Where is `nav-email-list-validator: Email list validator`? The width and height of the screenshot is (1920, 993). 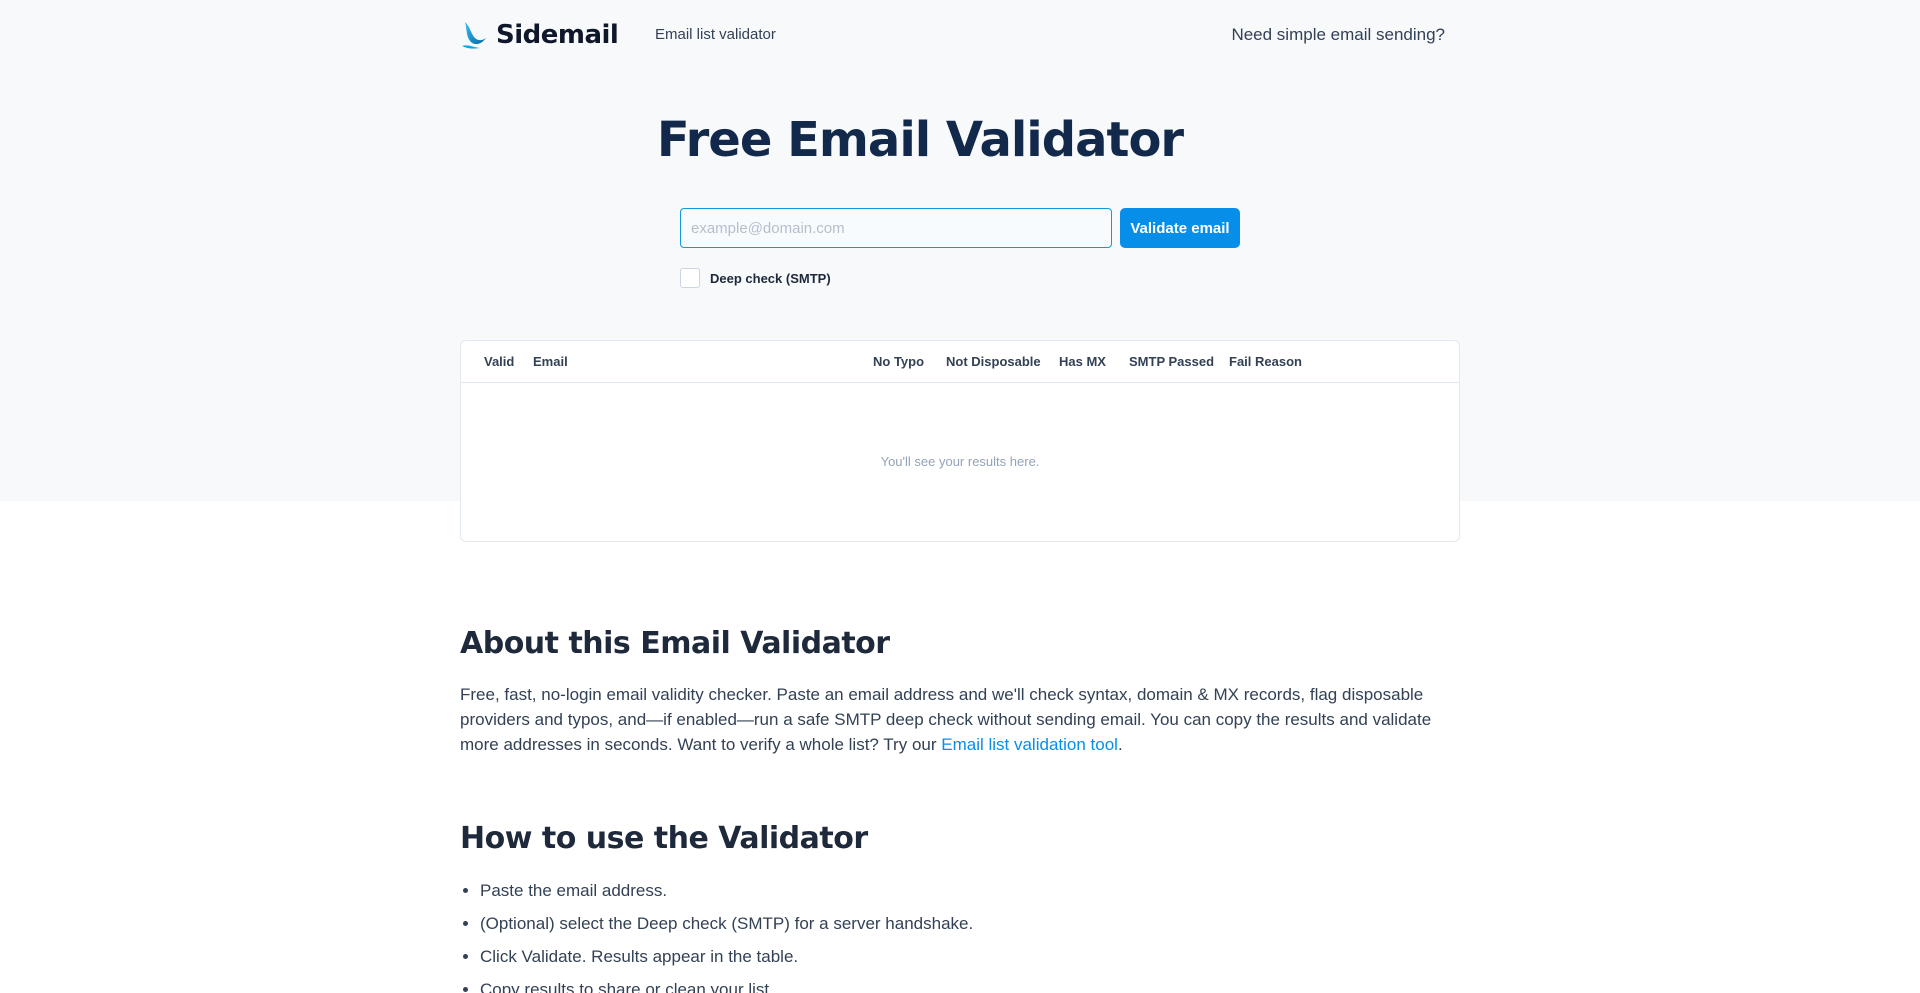 nav-email-list-validator: Email list validator is located at coordinates (715, 34).